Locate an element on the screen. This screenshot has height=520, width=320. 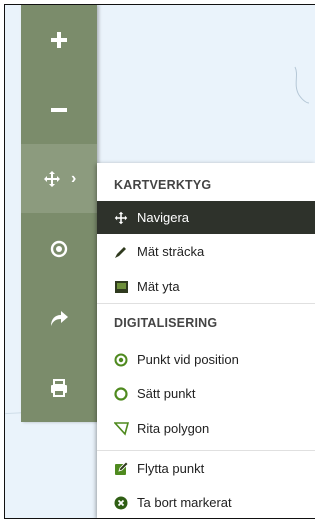
locate-button is located at coordinates (59, 248).